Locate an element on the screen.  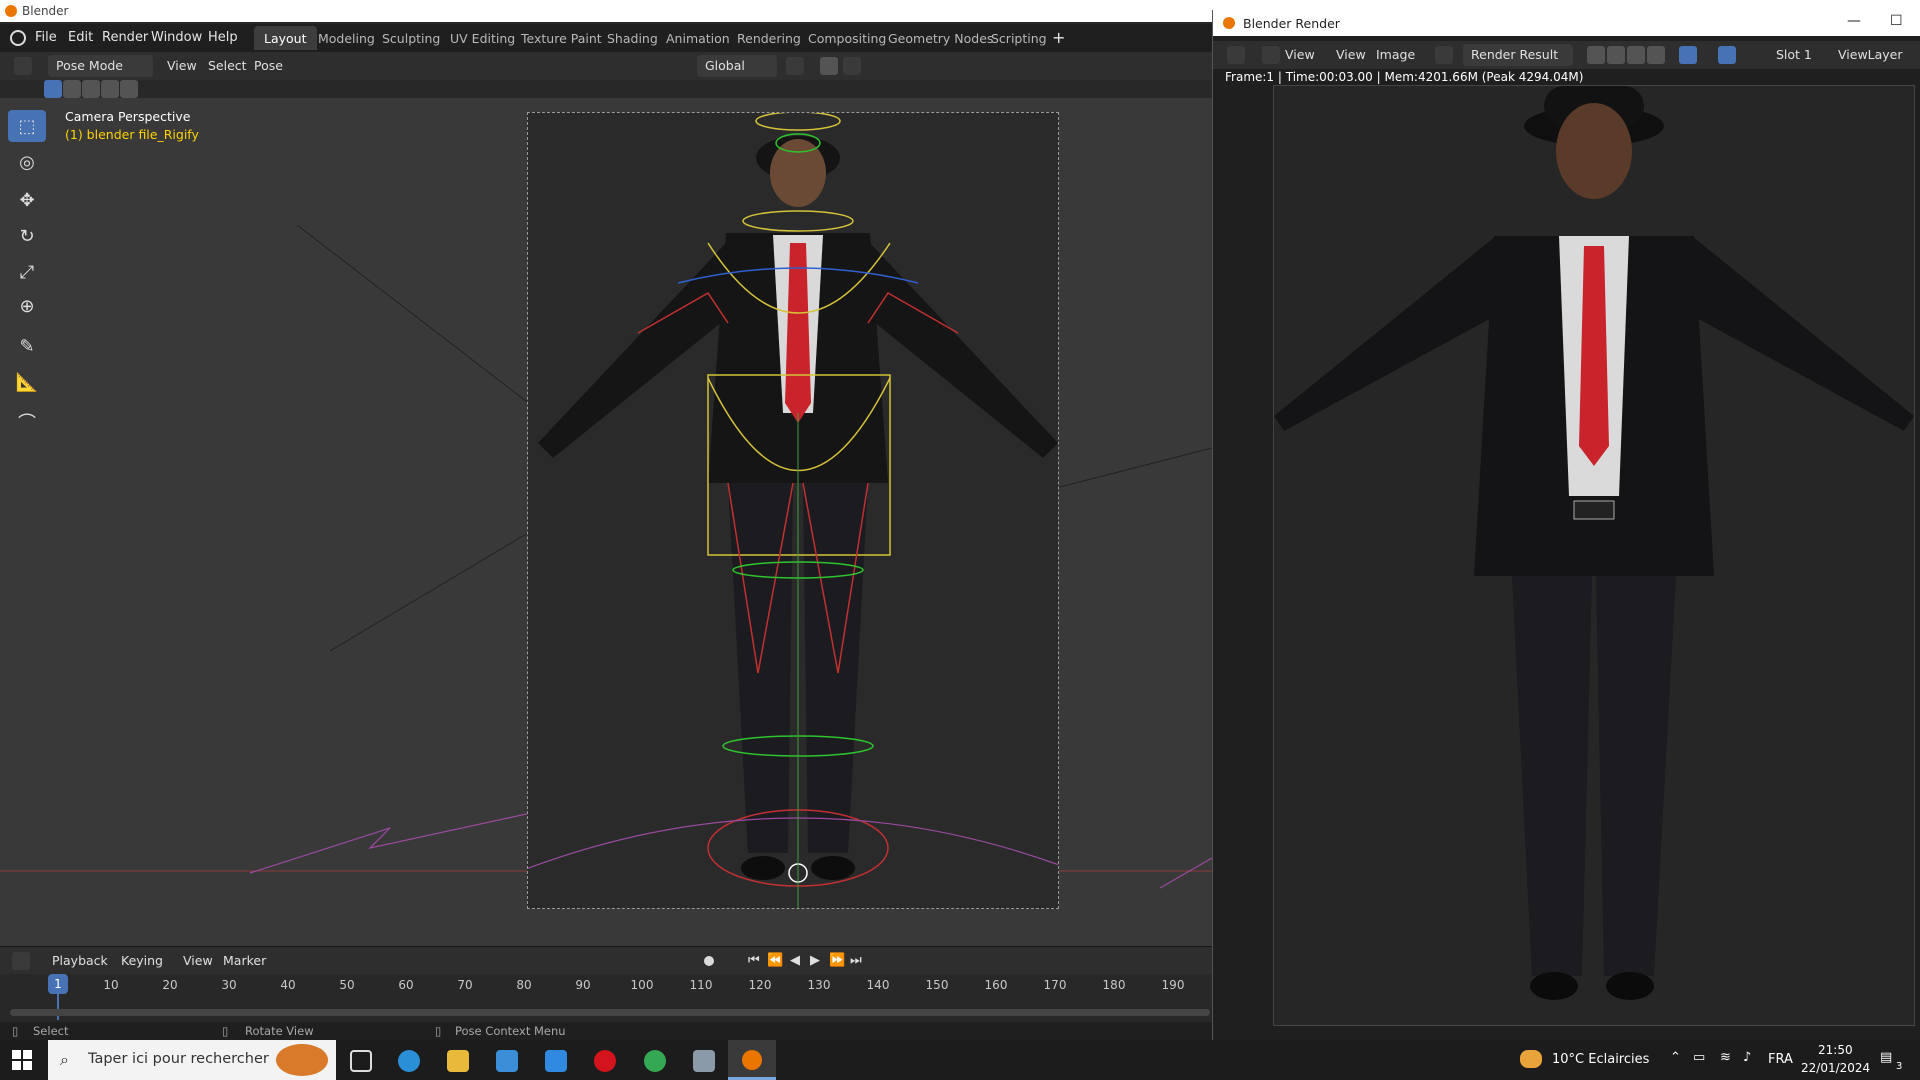
open-image-icon is located at coordinates (1636, 55).